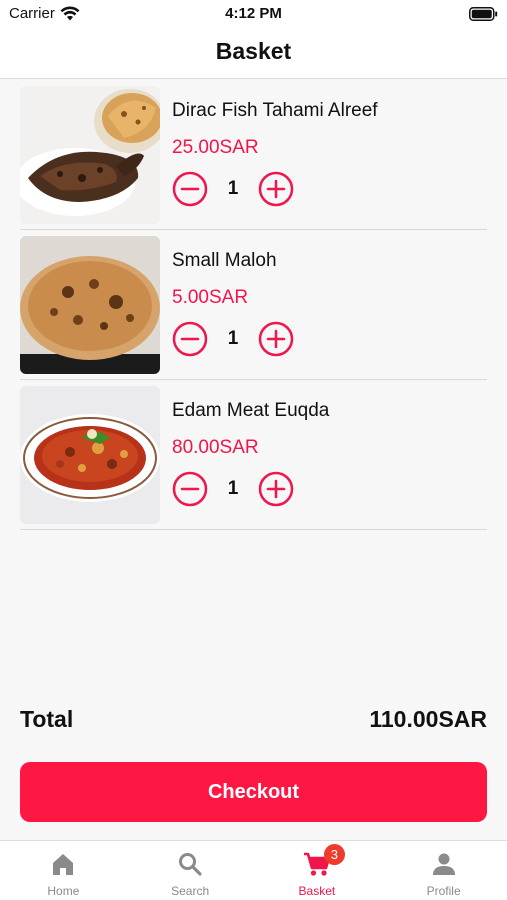  I want to click on item-name: Dirac Fish Tahami Alreef, so click(275, 110).